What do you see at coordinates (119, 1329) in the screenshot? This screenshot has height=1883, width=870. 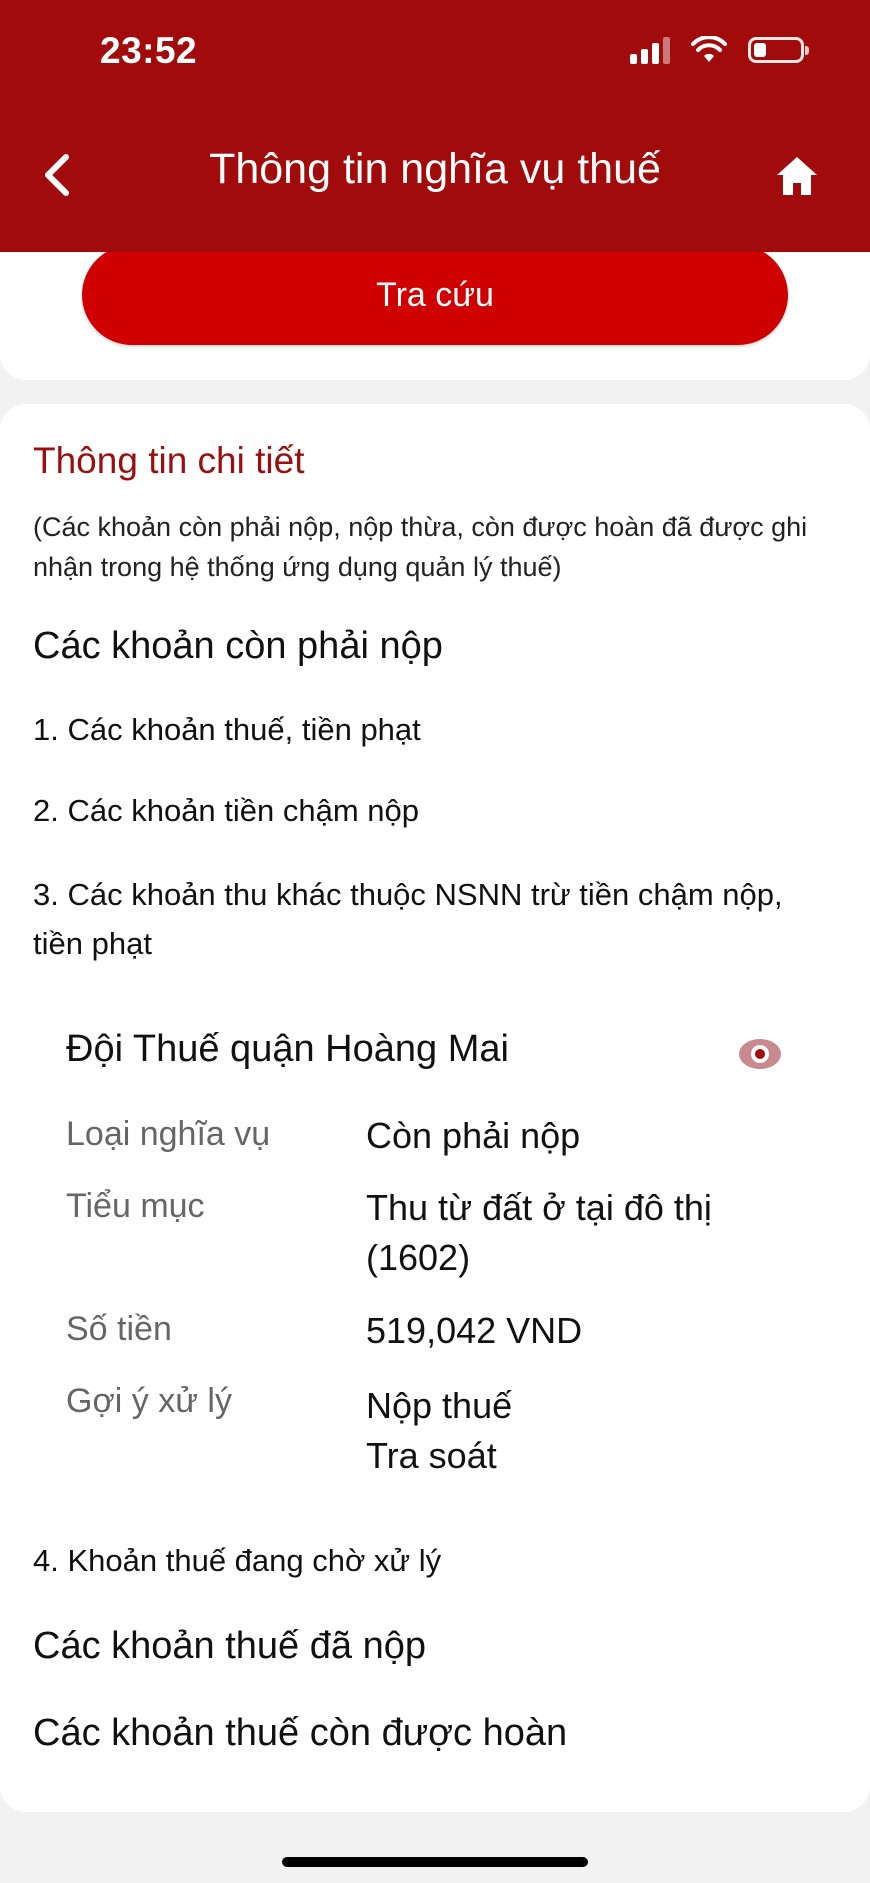 I see `amount-label: Số tiền` at bounding box center [119, 1329].